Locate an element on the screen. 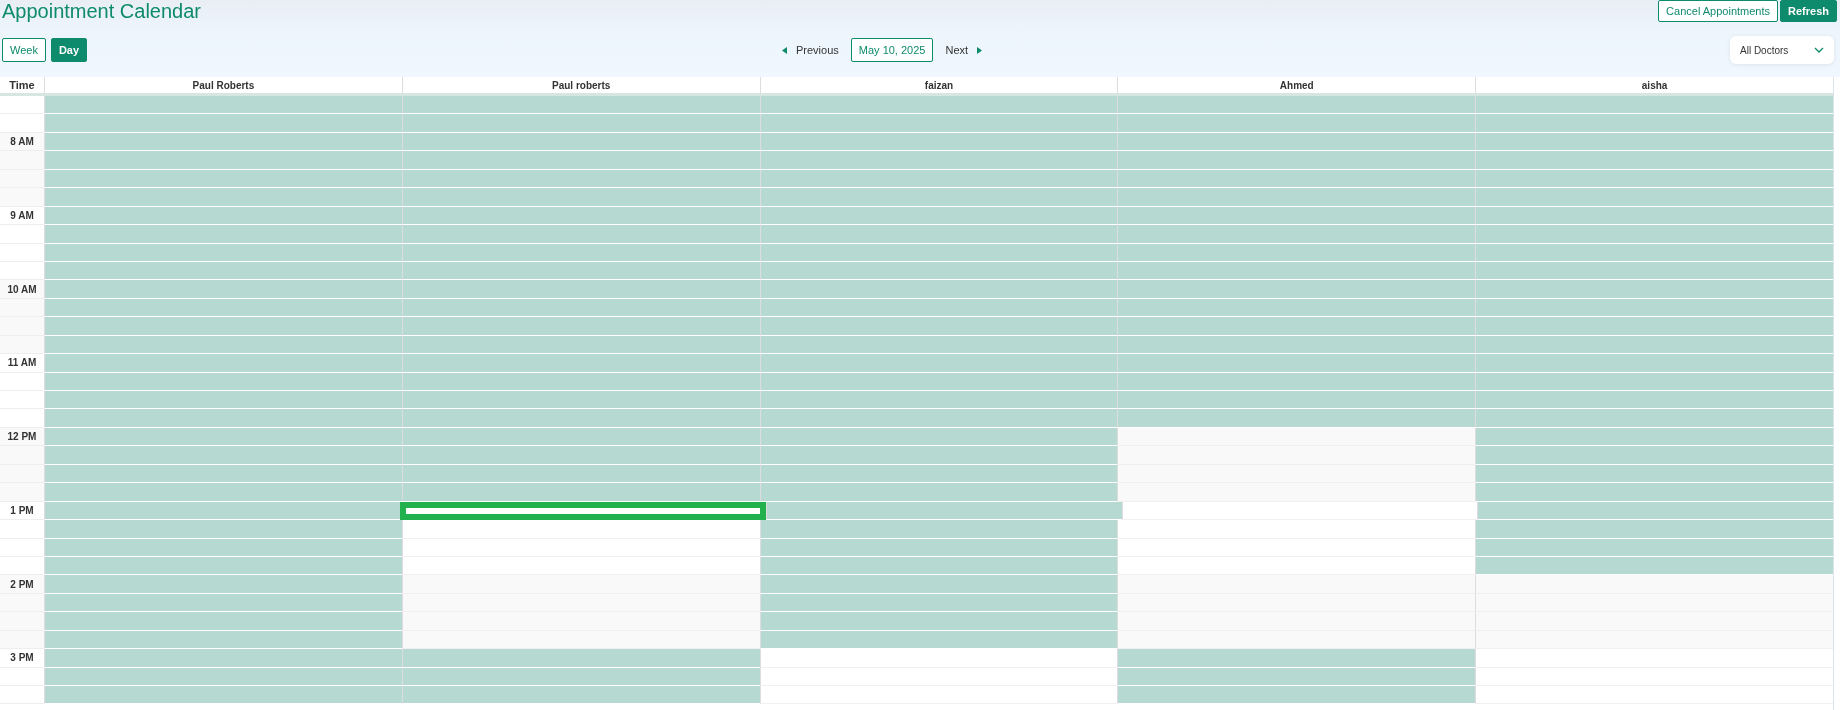 The width and height of the screenshot is (1840, 710). caret-left-icon is located at coordinates (784, 50).